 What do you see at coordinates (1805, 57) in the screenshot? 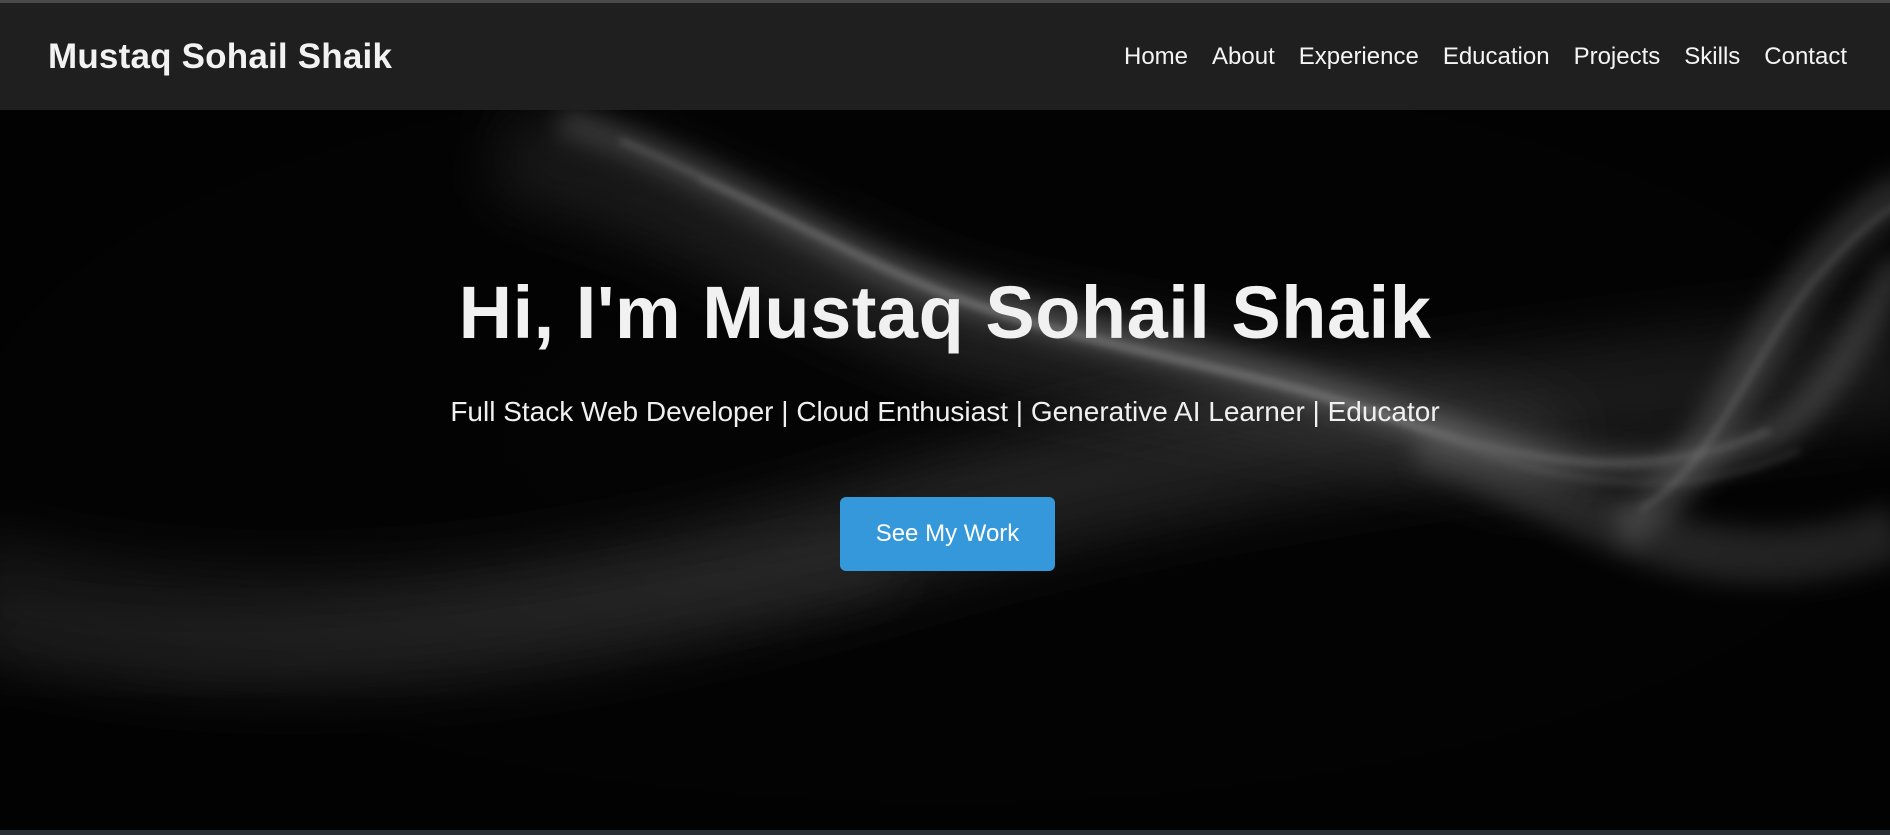
I see `nav-link-contact: Contact` at bounding box center [1805, 57].